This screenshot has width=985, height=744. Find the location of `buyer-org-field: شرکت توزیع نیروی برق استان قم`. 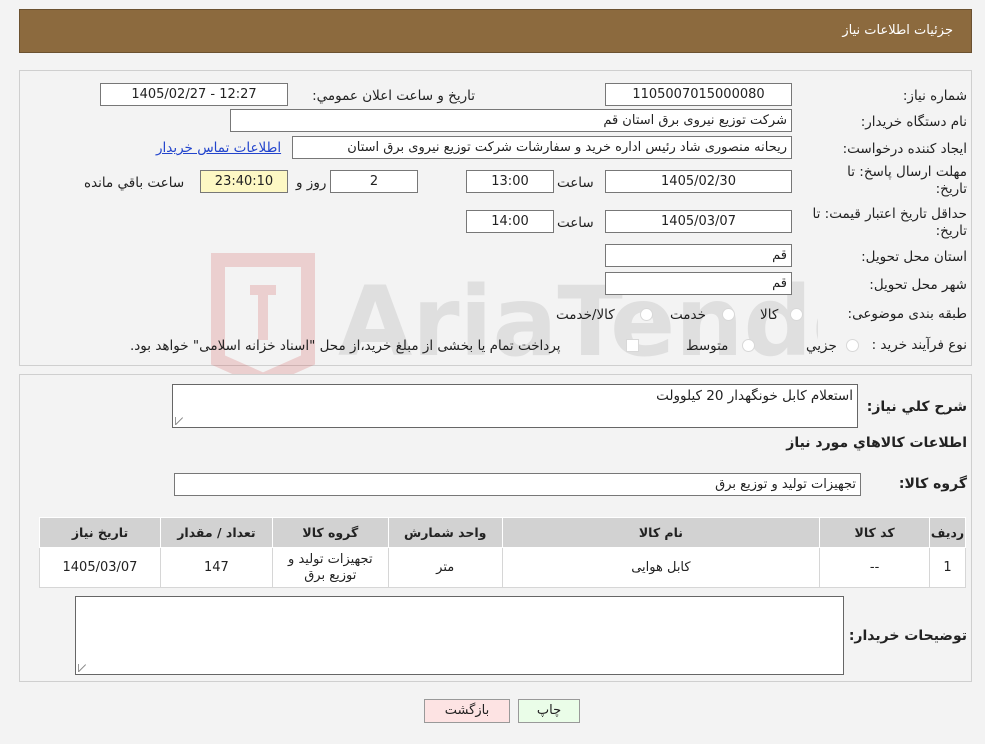

buyer-org-field: شرکت توزیع نیروی برق استان قم is located at coordinates (511, 120).